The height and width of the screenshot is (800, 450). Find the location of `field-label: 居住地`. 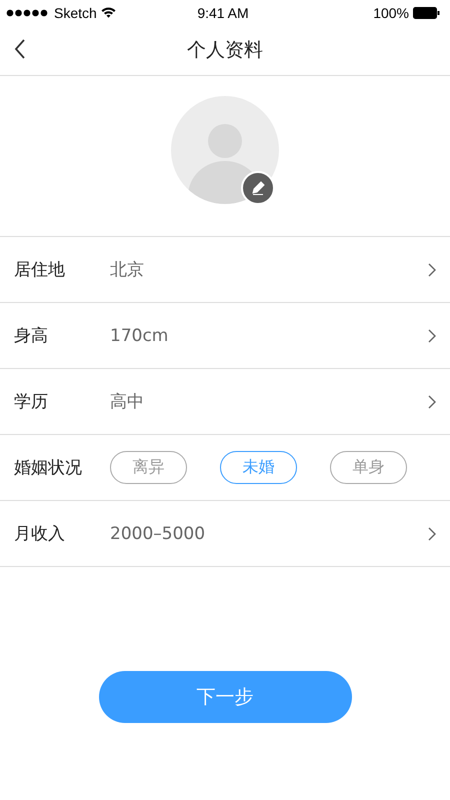

field-label: 居住地 is located at coordinates (40, 270).